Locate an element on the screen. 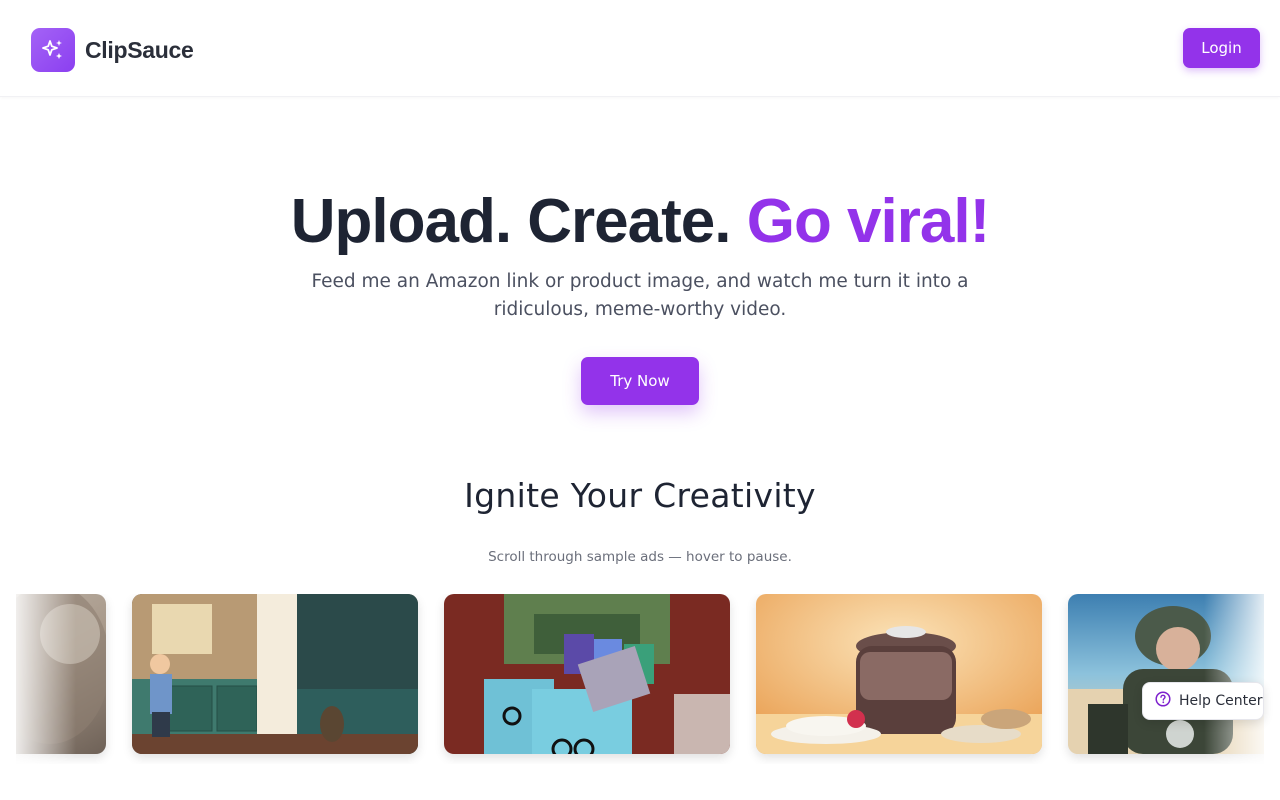 The width and height of the screenshot is (1280, 800). sparkles-icon is located at coordinates (53, 50).